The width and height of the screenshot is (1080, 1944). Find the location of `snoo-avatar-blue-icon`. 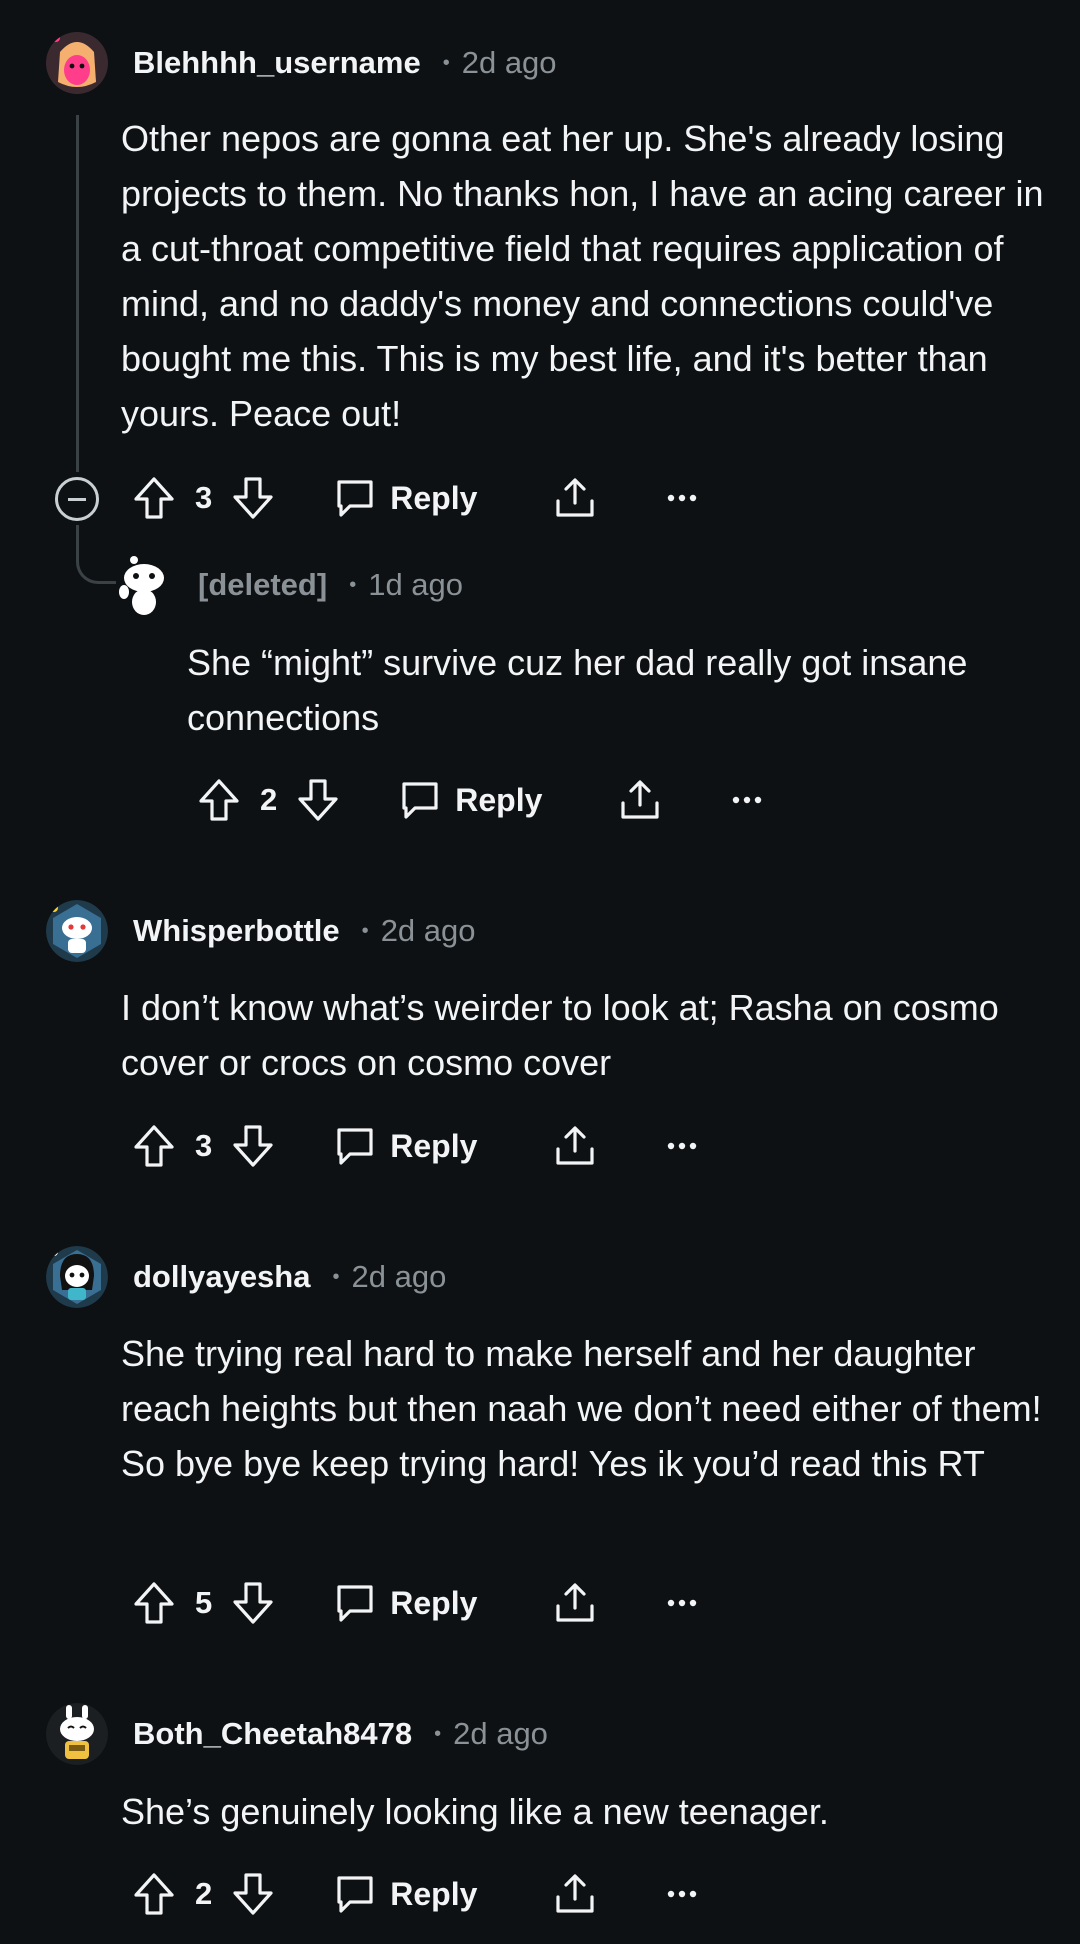

snoo-avatar-blue-icon is located at coordinates (77, 931).